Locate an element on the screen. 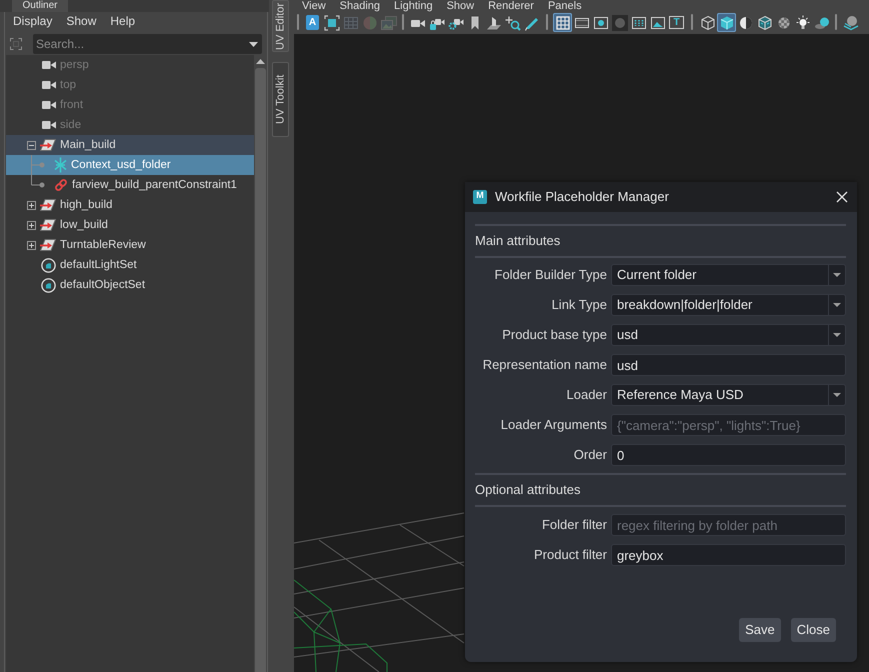 Image resolution: width=869 pixels, height=672 pixels. outliner-item: TurntableReview is located at coordinates (130, 245).